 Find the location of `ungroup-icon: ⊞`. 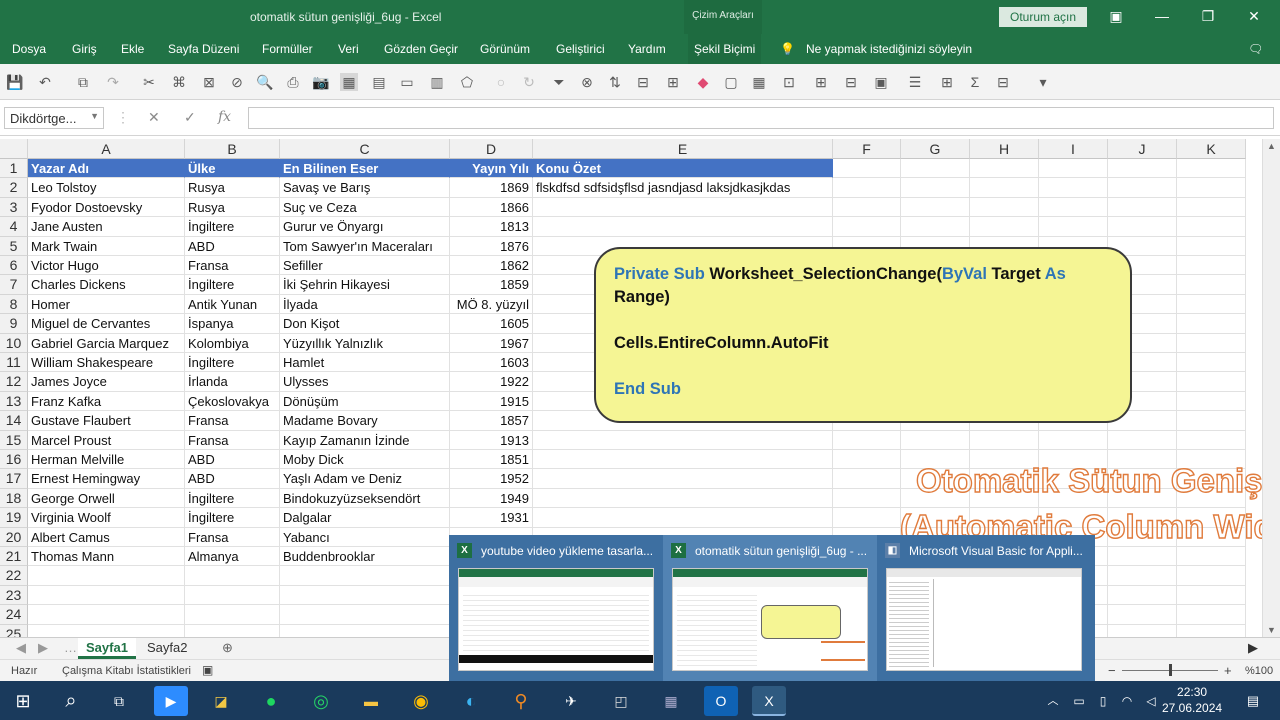

ungroup-icon: ⊞ is located at coordinates (673, 82).